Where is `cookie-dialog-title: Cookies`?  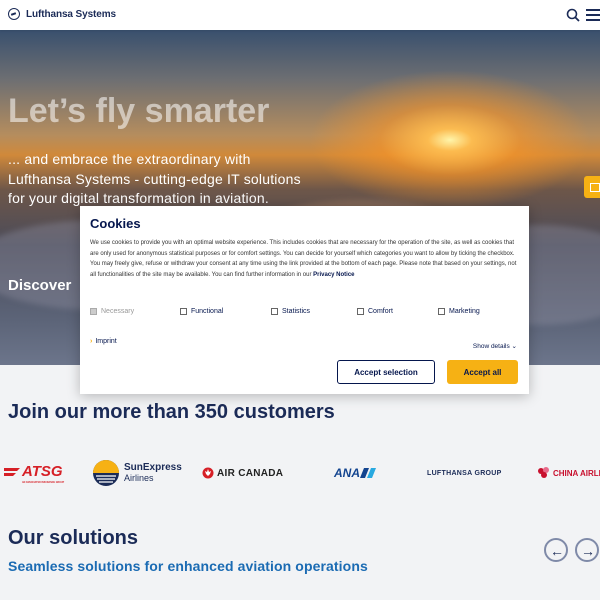 cookie-dialog-title: Cookies is located at coordinates (115, 223).